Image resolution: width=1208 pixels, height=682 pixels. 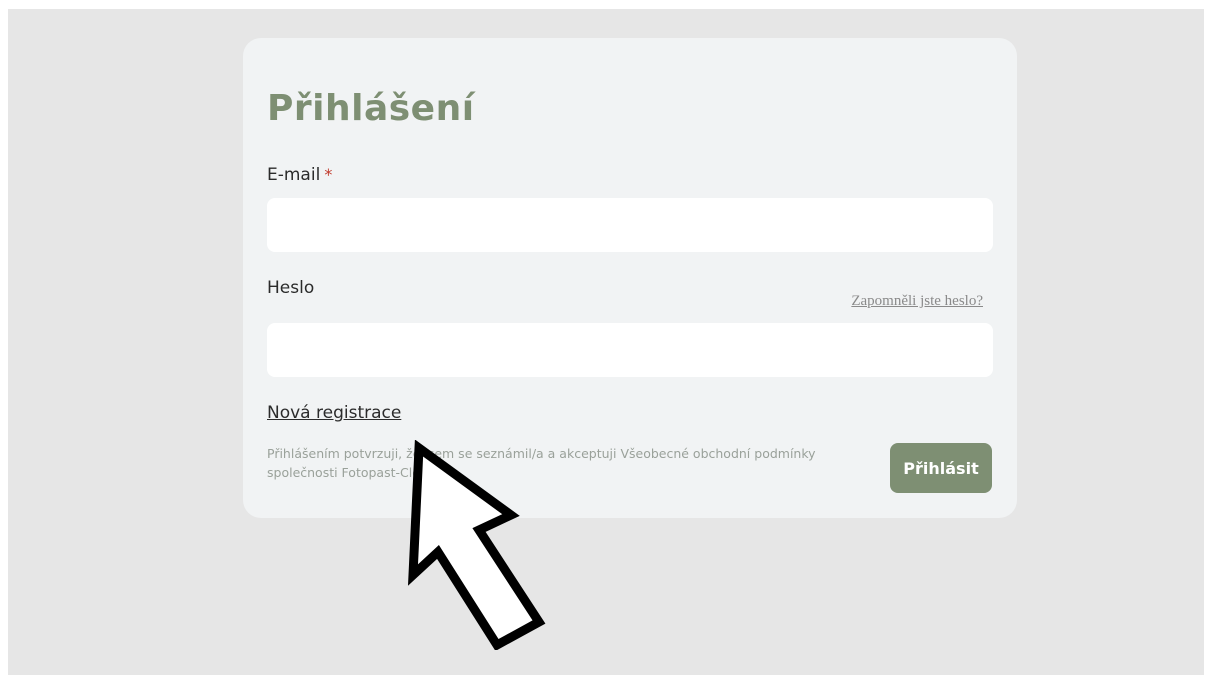 What do you see at coordinates (941, 468) in the screenshot?
I see `login-button: Přihlásit` at bounding box center [941, 468].